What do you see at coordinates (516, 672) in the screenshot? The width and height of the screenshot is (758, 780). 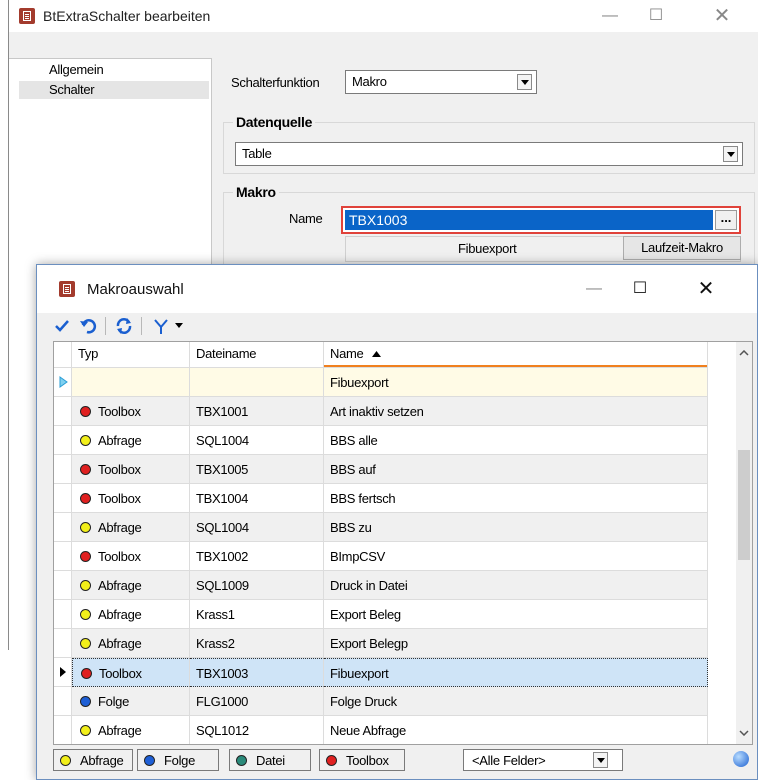 I see `cell-name: Fibuexport` at bounding box center [516, 672].